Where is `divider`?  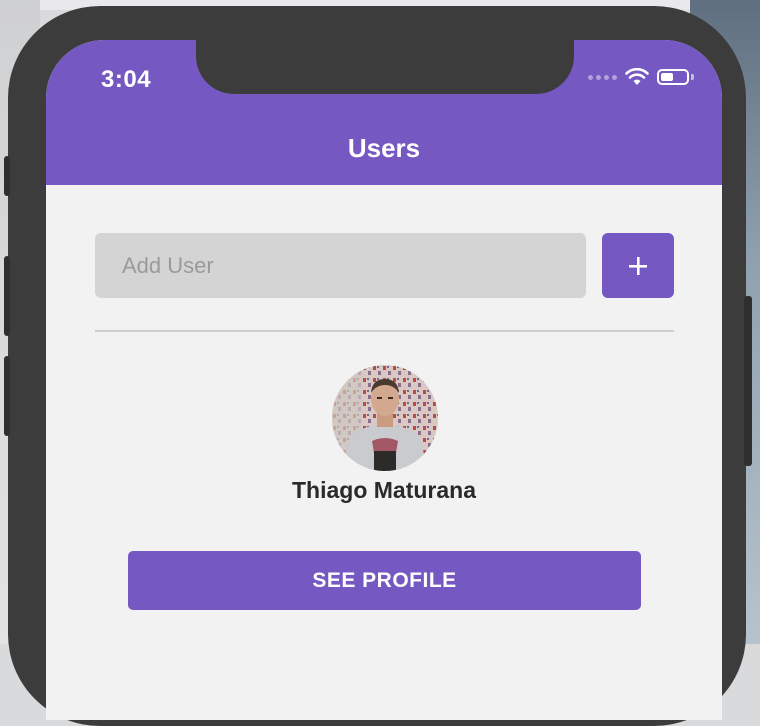 divider is located at coordinates (384, 331).